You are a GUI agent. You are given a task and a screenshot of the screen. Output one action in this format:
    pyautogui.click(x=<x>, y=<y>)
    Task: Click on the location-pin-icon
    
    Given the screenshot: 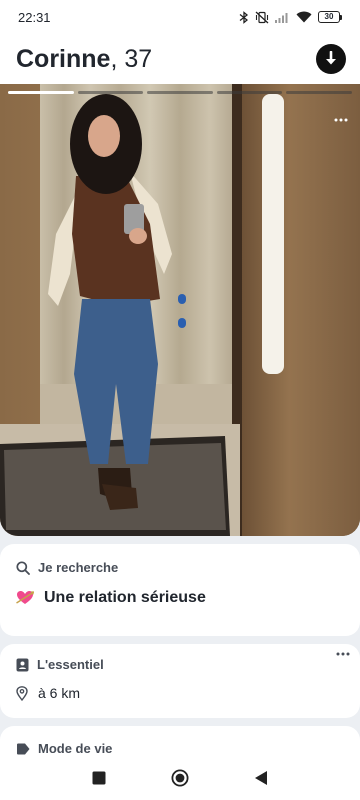 What is the action you would take?
    pyautogui.click(x=22, y=693)
    